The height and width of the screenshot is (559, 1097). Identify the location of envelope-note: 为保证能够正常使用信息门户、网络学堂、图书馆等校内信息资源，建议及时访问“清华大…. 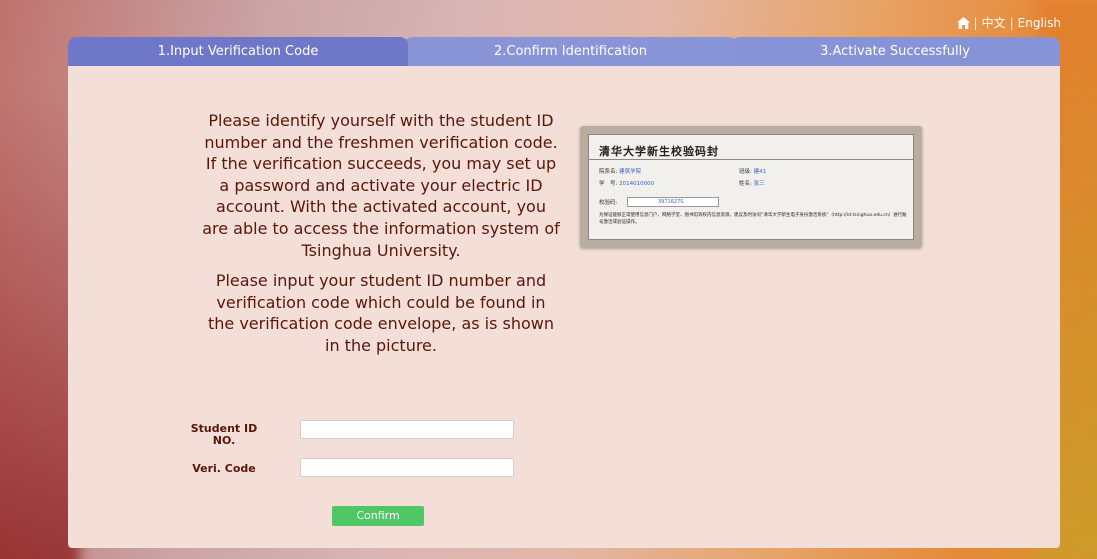
(753, 219).